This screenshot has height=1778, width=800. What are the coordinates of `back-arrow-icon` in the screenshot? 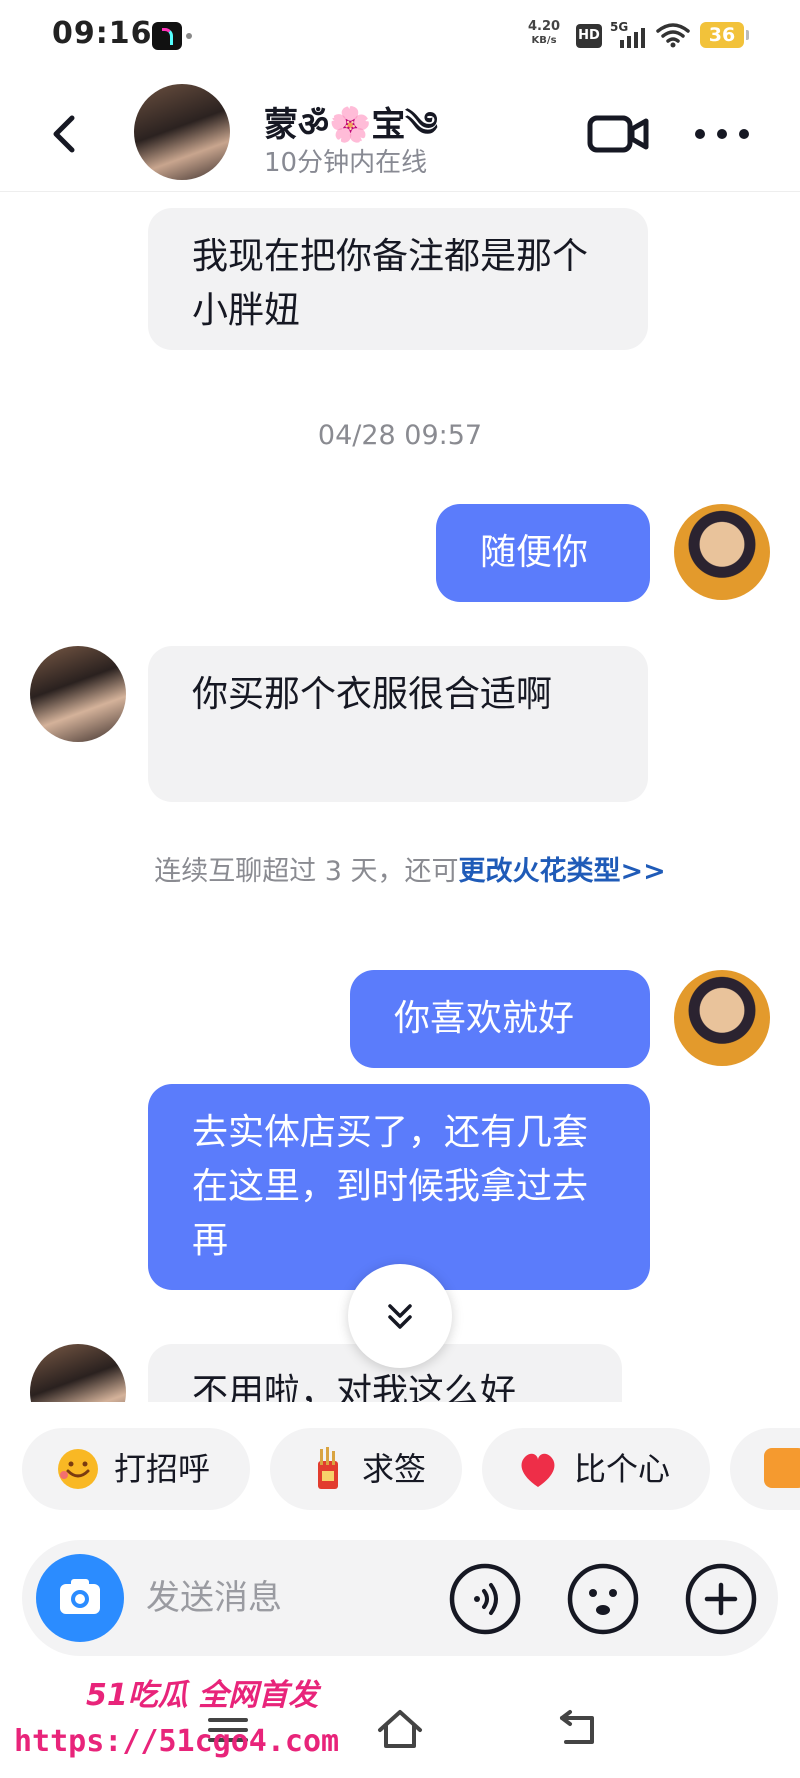 It's located at (65, 134).